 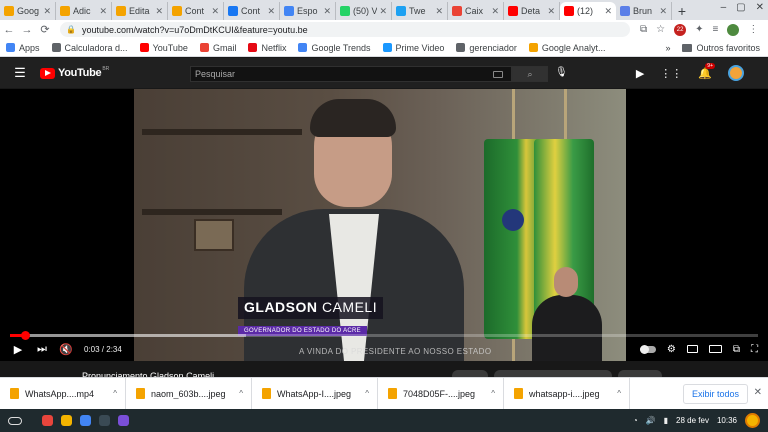 I want to click on fullscreen-icon: ⛶, so click(x=754, y=349).